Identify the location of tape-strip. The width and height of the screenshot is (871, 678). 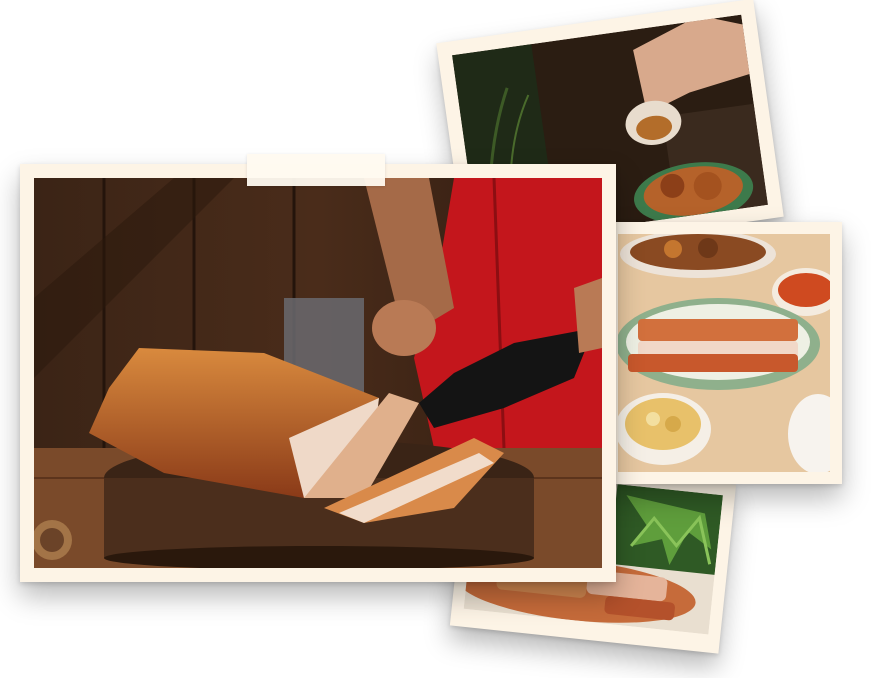
(316, 170).